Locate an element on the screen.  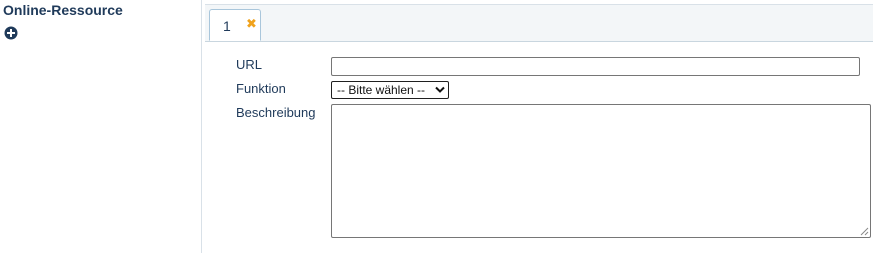
tab-strip: 1 ✖ is located at coordinates (539, 23).